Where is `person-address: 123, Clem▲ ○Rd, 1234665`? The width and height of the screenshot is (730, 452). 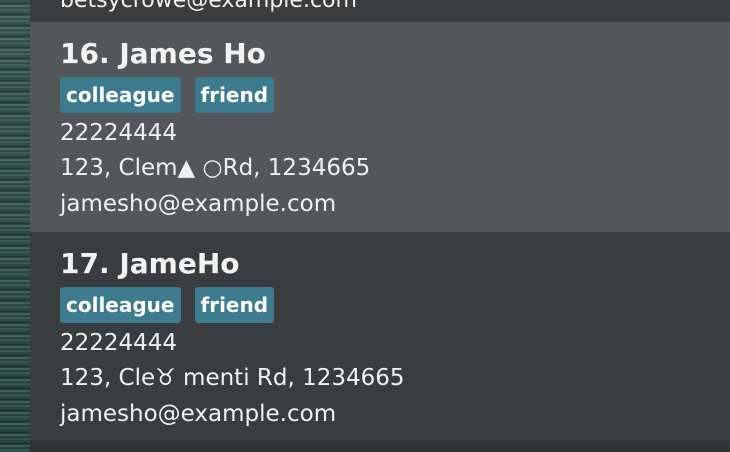
person-address: 123, Clem▲ ○Rd, 1234665 is located at coordinates (215, 168).